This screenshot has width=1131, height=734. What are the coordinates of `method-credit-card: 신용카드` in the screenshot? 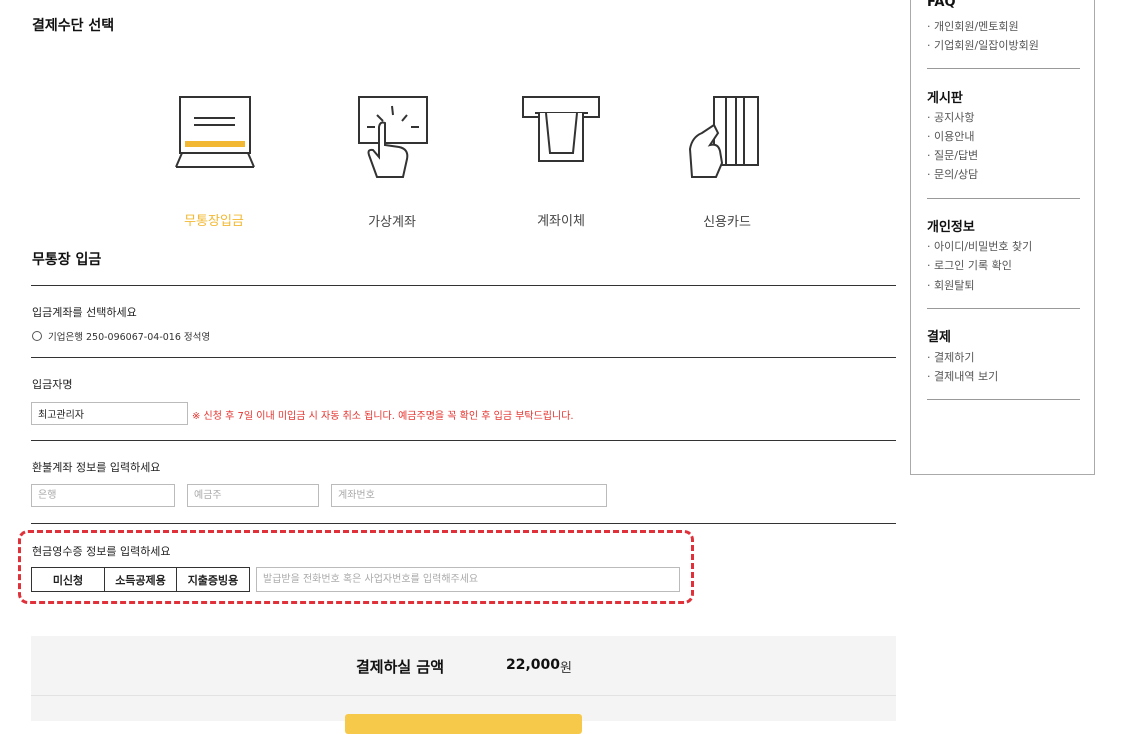 It's located at (727, 161).